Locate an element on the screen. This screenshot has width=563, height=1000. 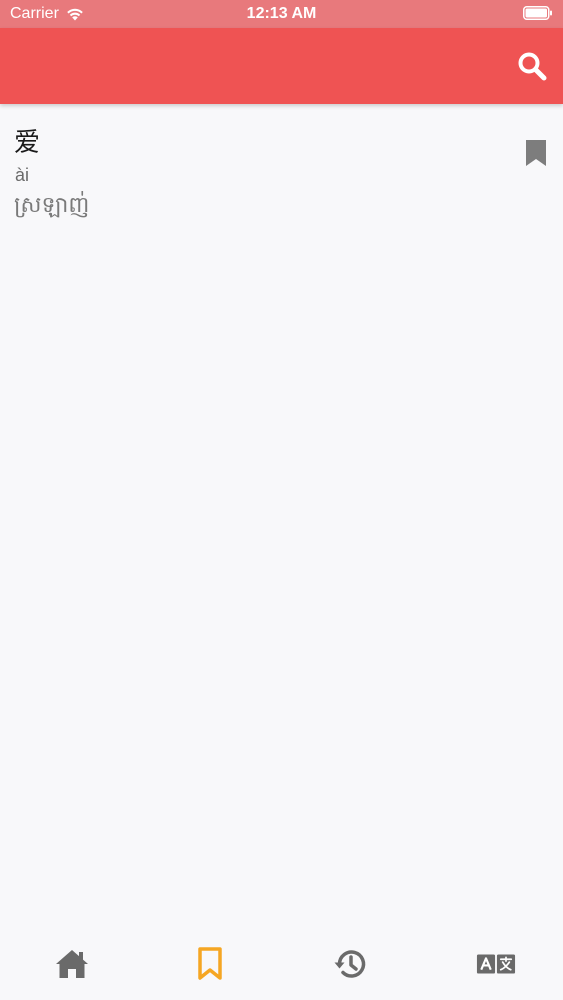
search-icon is located at coordinates (532, 66).